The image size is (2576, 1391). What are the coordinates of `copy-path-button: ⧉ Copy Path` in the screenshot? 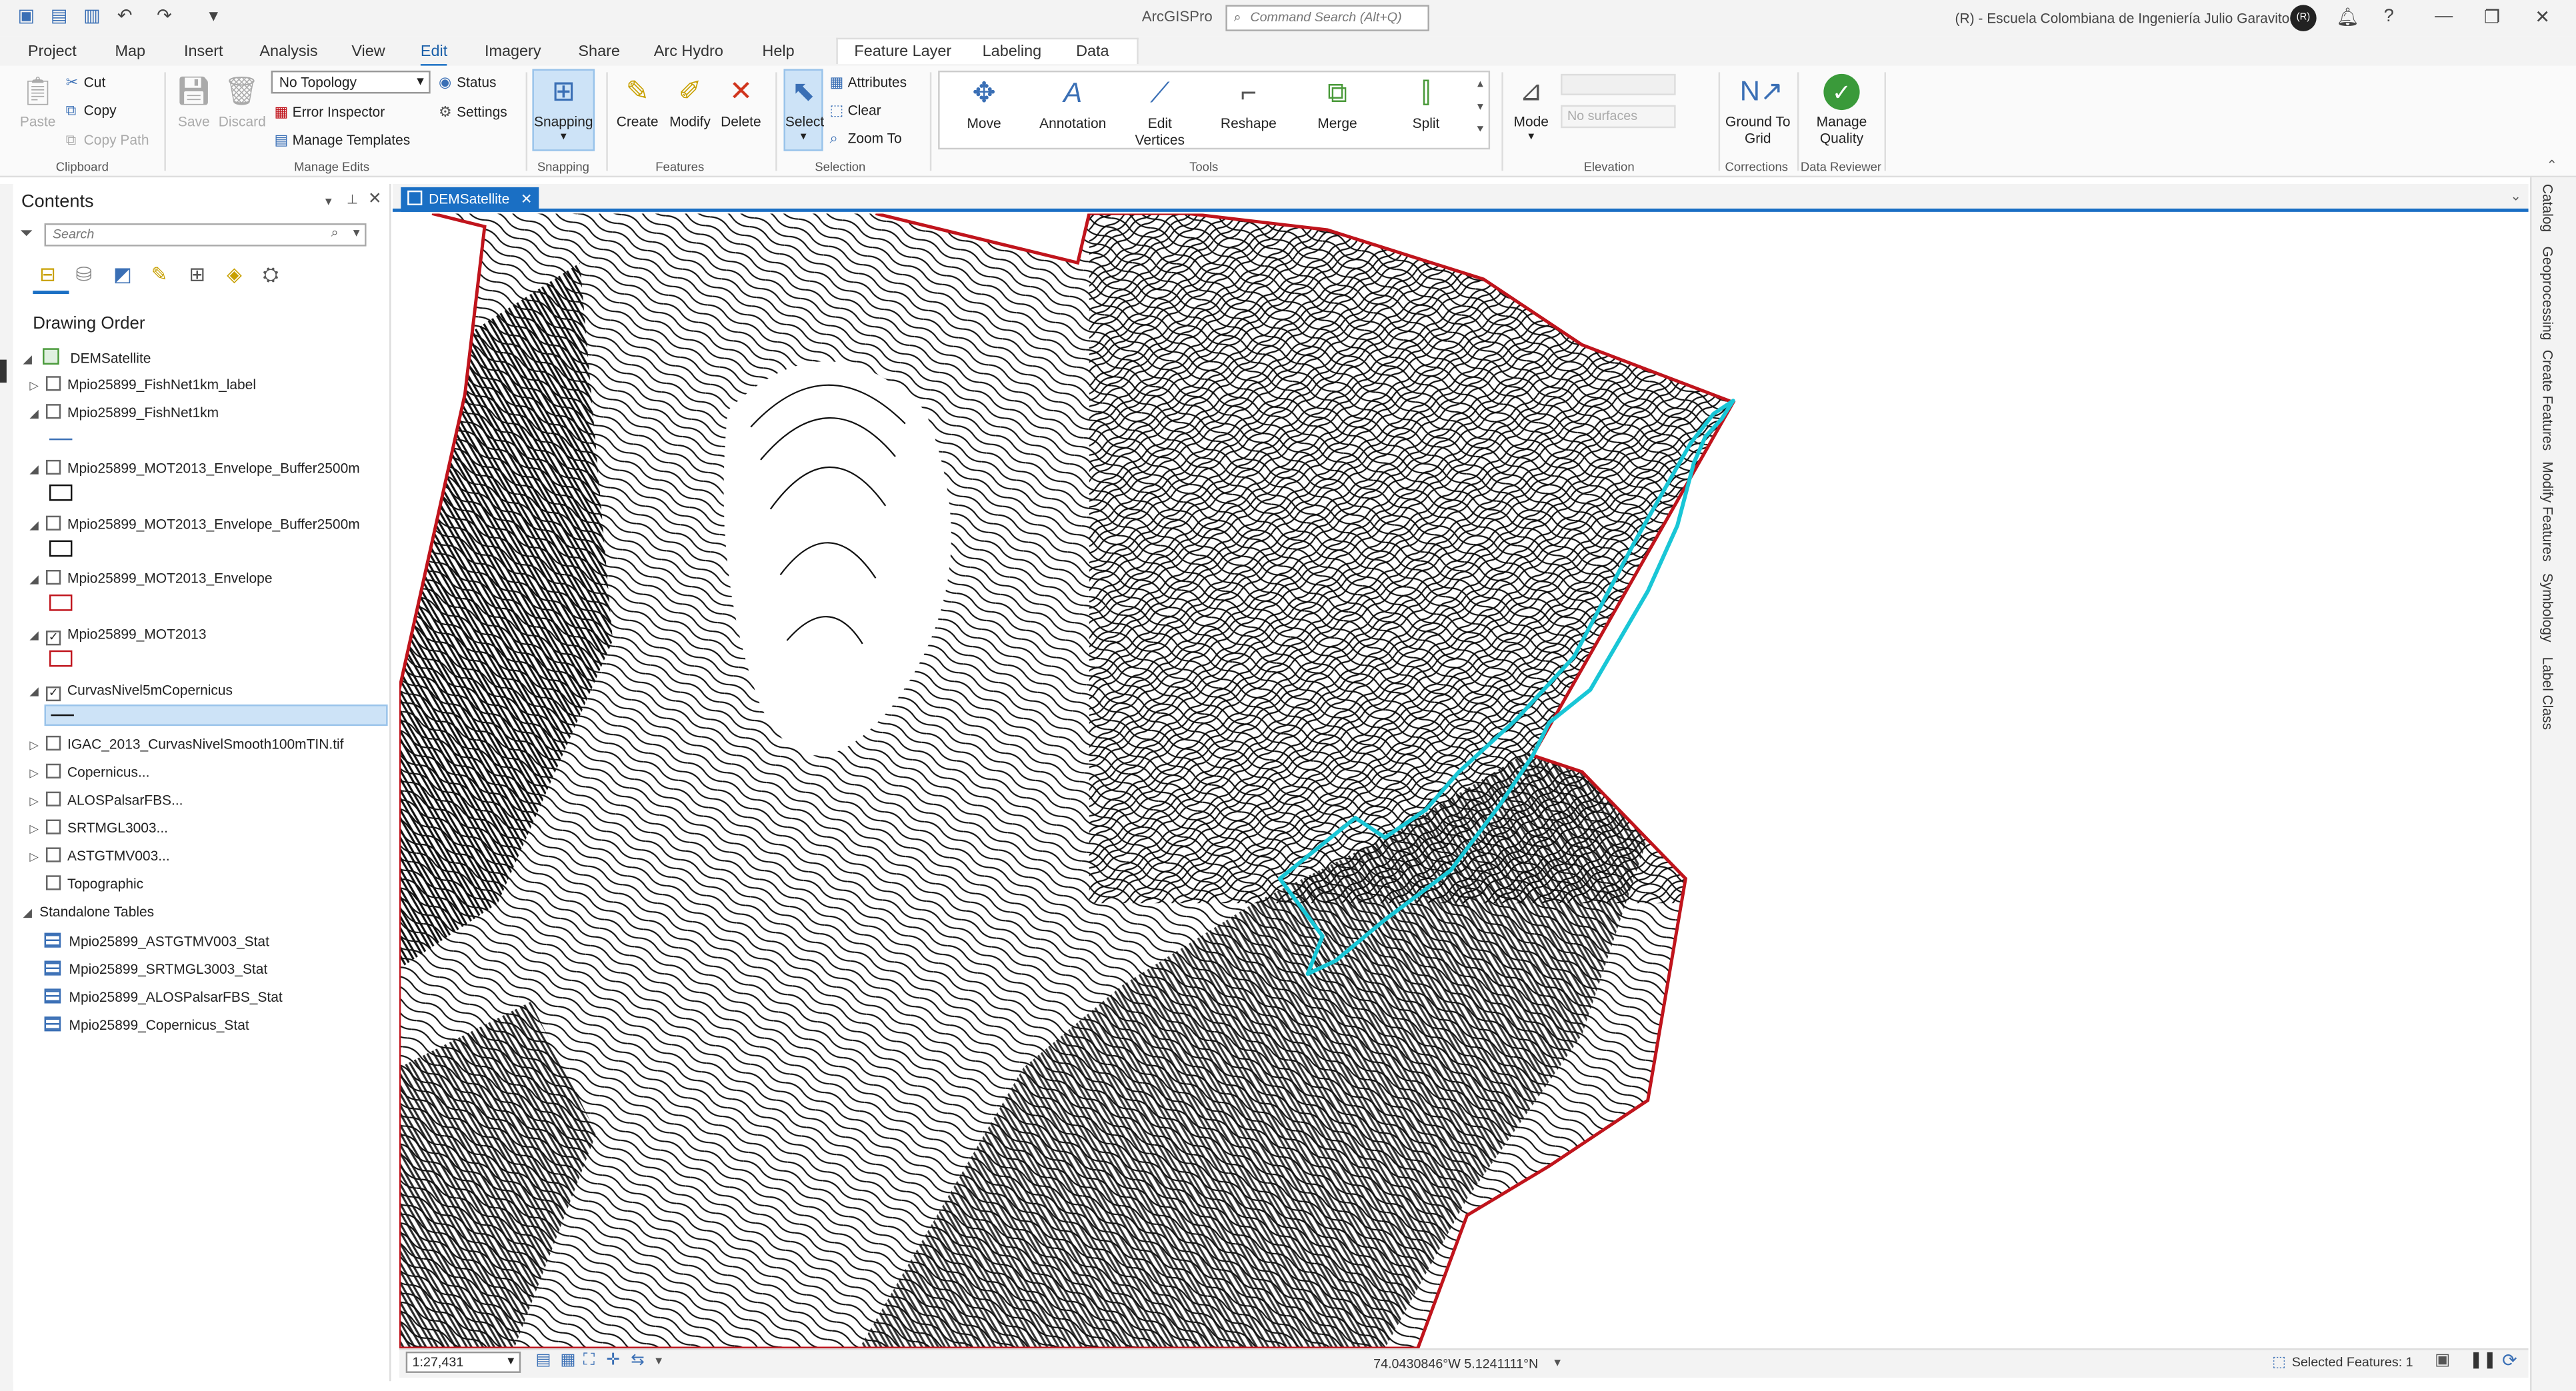 It's located at (107, 140).